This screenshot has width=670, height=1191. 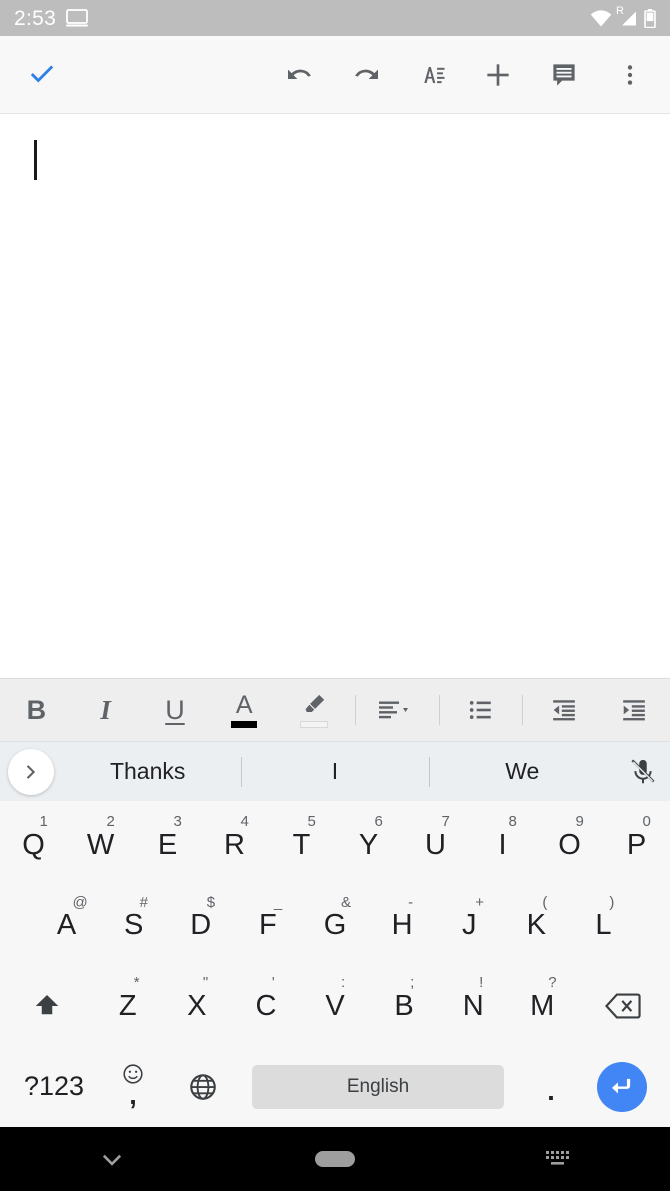 I want to click on bullet-list-icon, so click(x=480, y=710).